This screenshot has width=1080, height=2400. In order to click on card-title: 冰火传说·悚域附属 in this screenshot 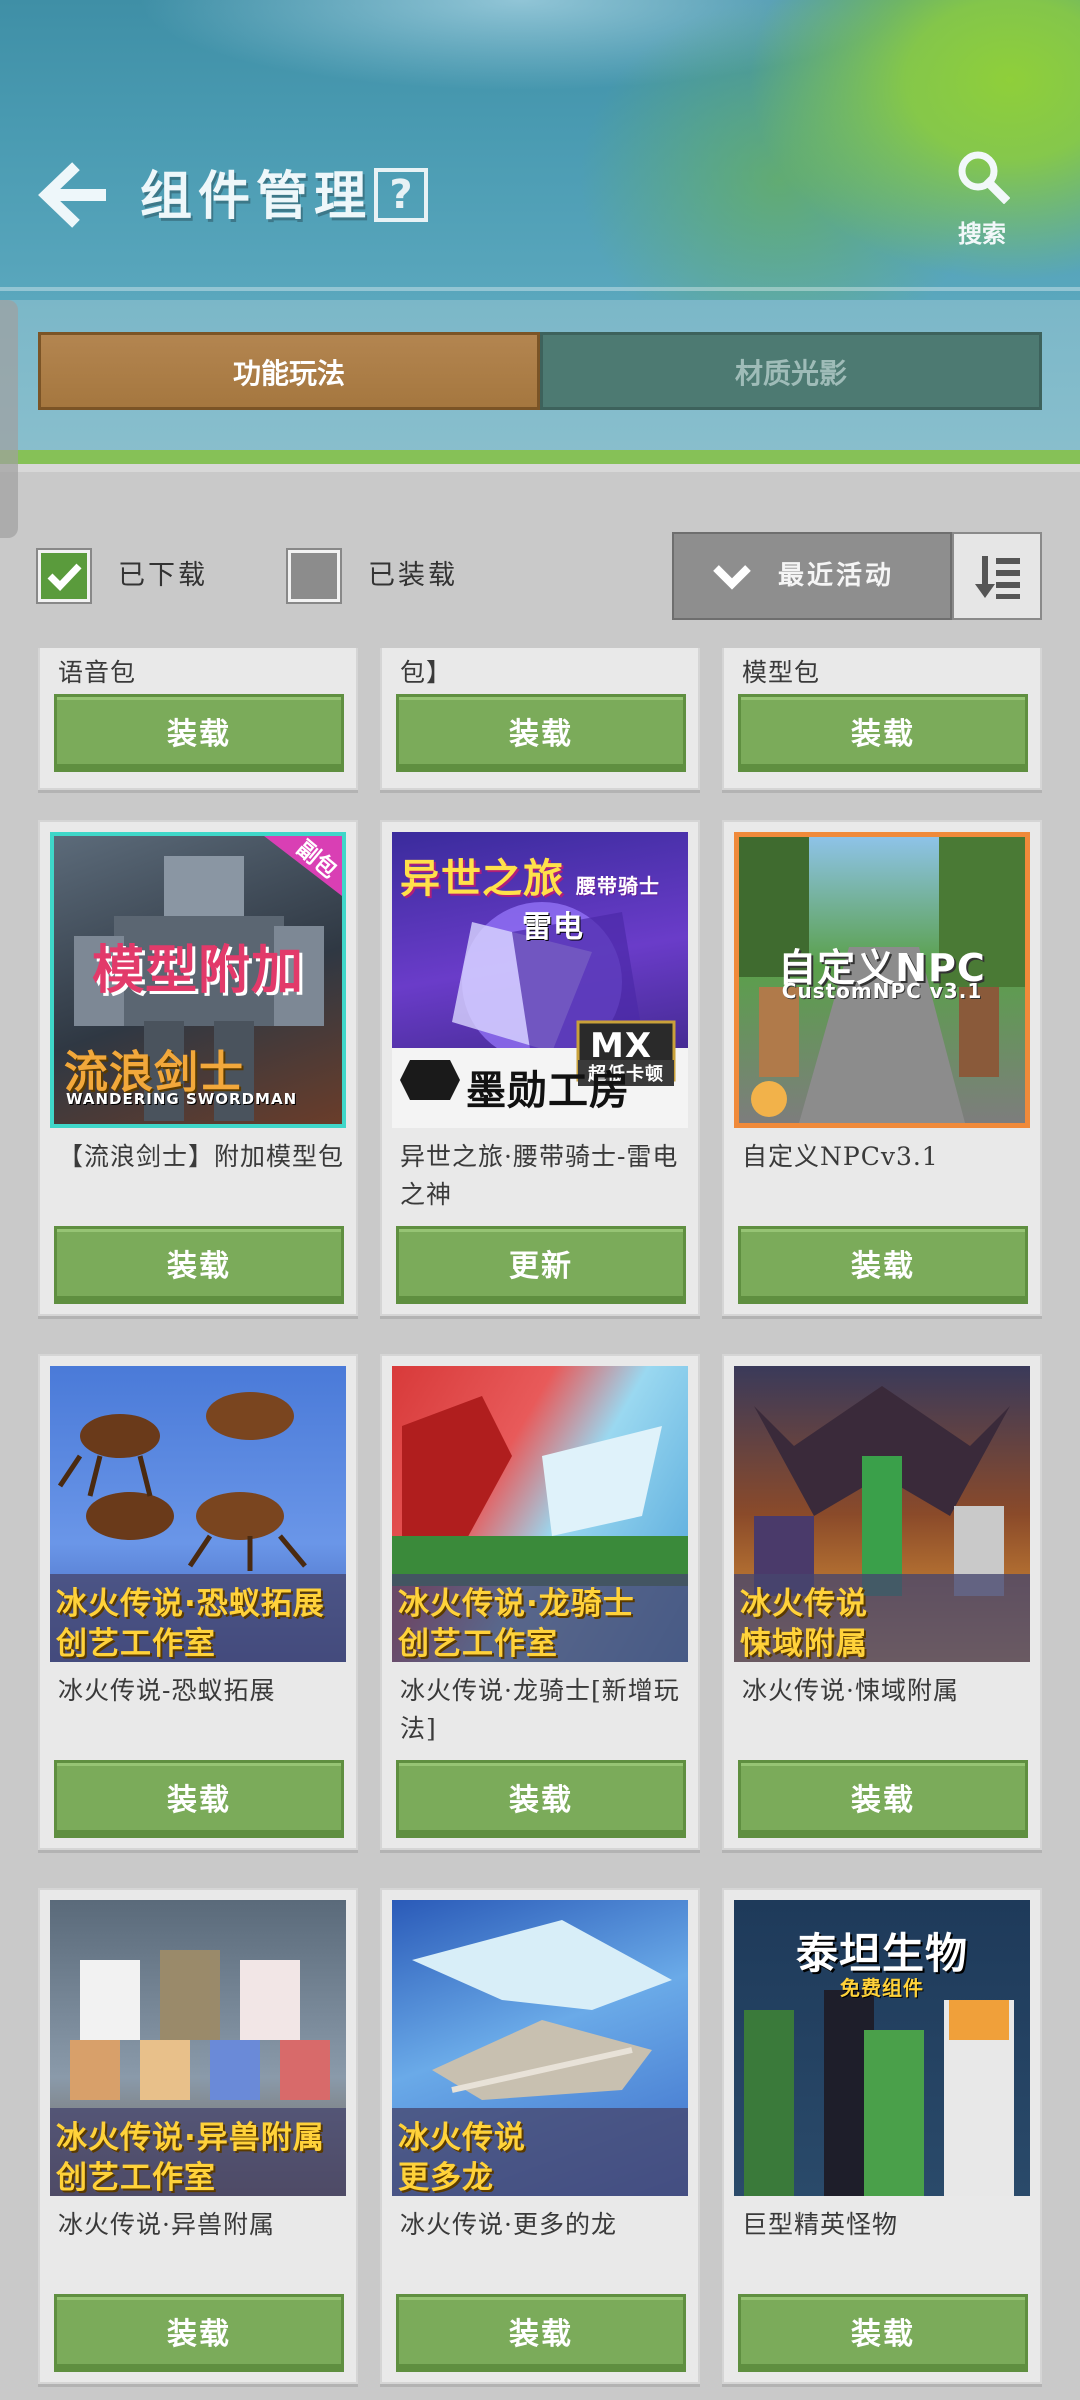, I will do `click(850, 1690)`.